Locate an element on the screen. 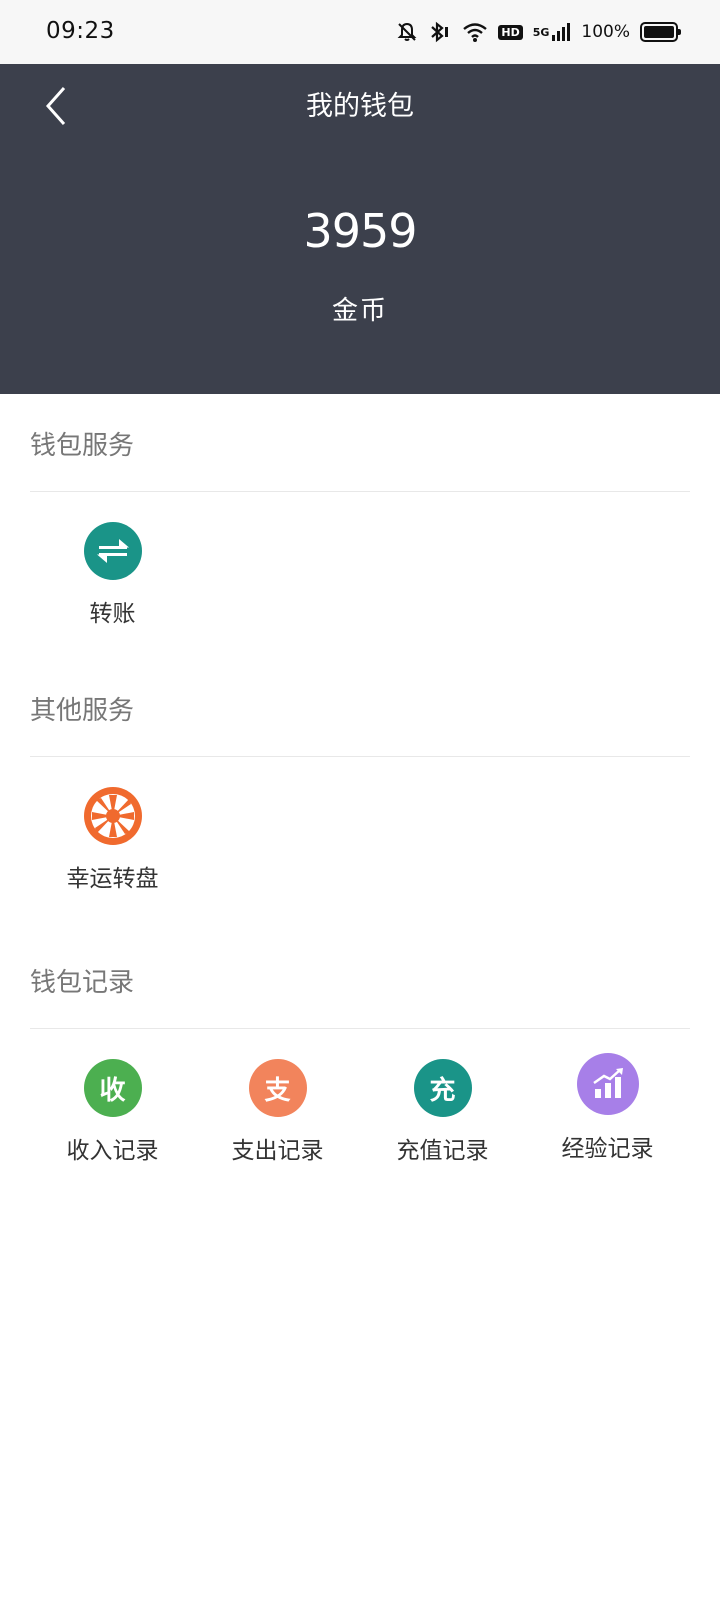  battery-icon is located at coordinates (660, 32).